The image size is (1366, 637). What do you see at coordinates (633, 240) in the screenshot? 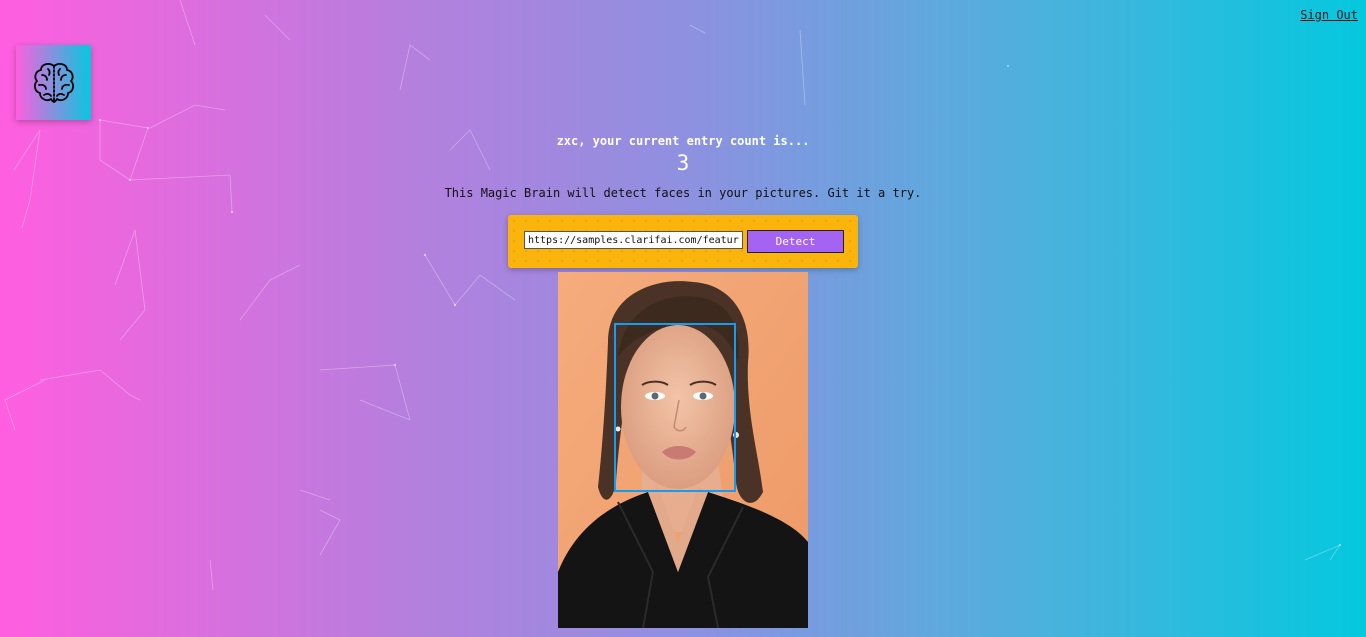
I see `image-url-input` at bounding box center [633, 240].